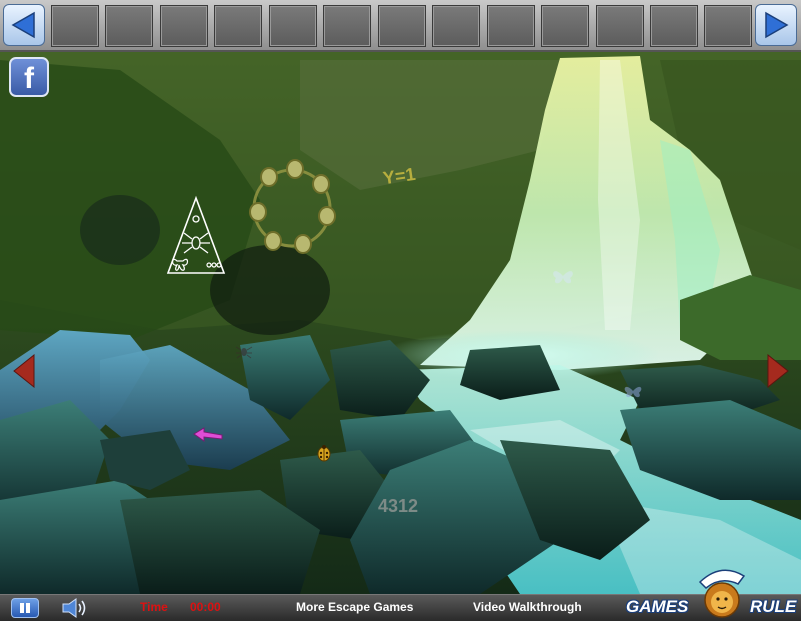  I want to click on ladybug-icon, so click(324, 453).